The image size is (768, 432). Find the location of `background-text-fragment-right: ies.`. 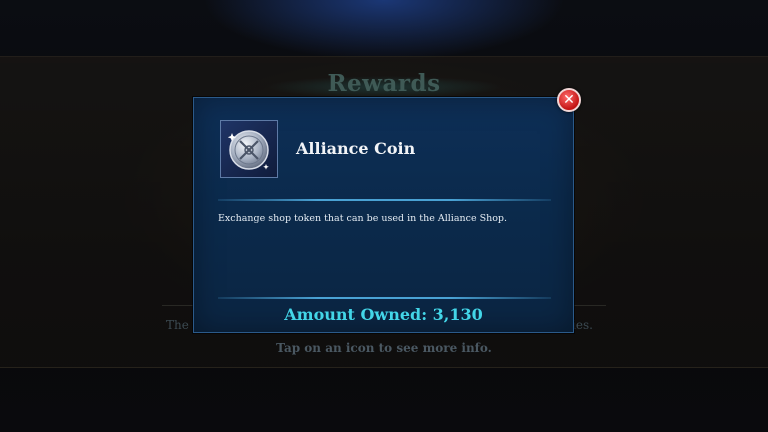

background-text-fragment-right: ies. is located at coordinates (582, 325).